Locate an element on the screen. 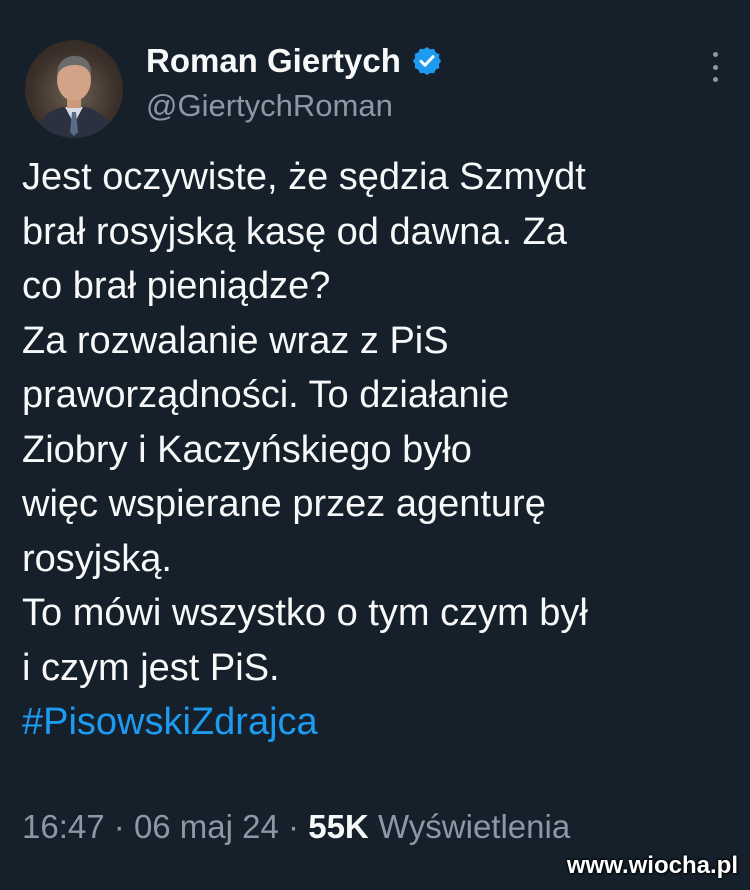  views-label: Wyświetlenia is located at coordinates (474, 826).